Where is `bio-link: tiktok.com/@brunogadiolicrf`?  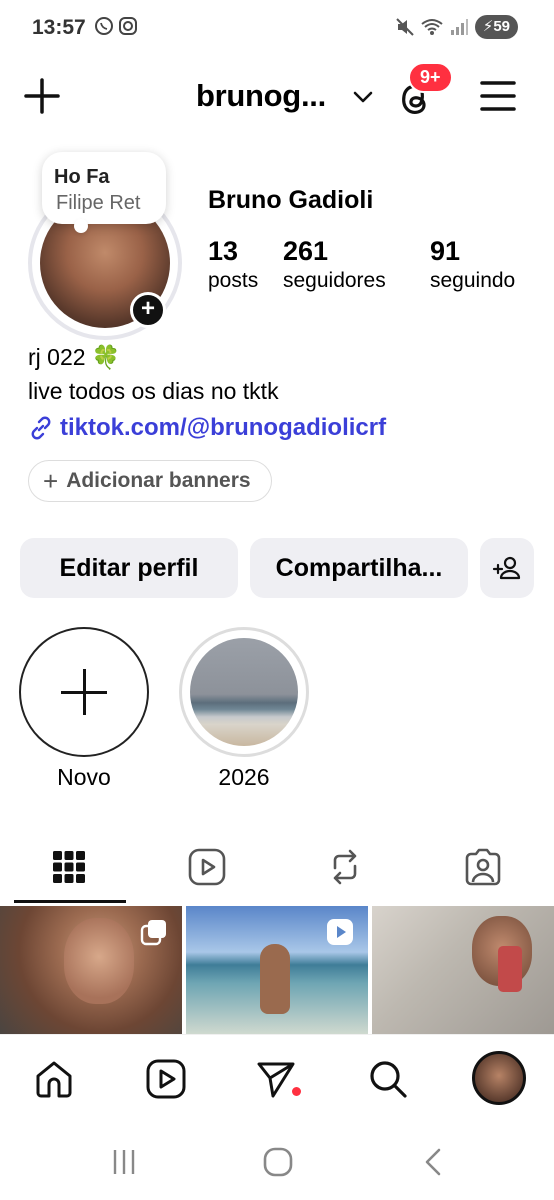 bio-link: tiktok.com/@brunogadiolicrf is located at coordinates (207, 428).